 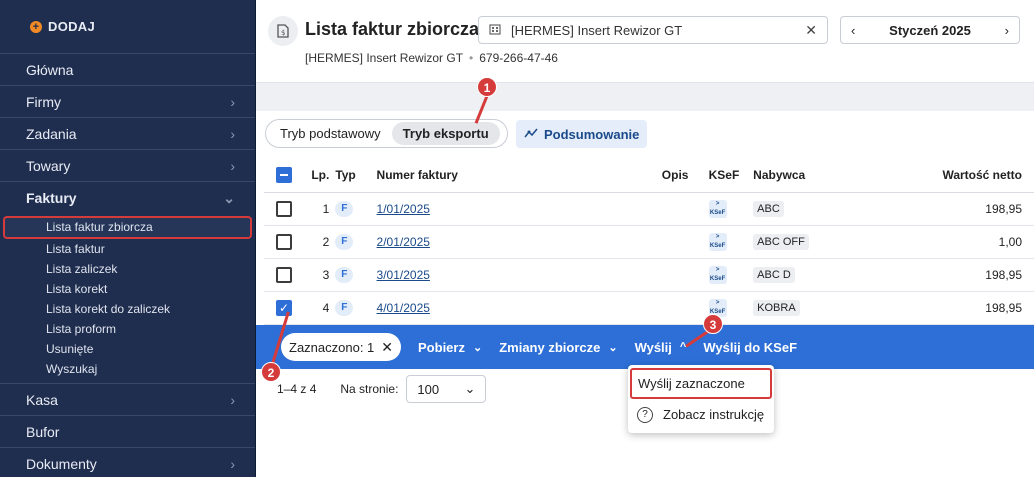 I want to click on sidebar-item-bufor: Bufor, so click(x=127, y=432).